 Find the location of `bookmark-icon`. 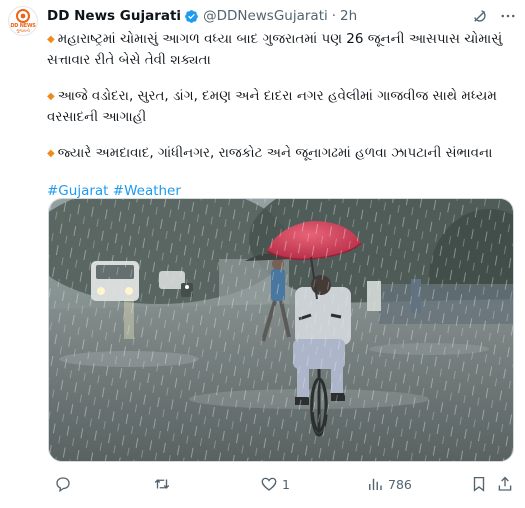

bookmark-icon is located at coordinates (479, 484).